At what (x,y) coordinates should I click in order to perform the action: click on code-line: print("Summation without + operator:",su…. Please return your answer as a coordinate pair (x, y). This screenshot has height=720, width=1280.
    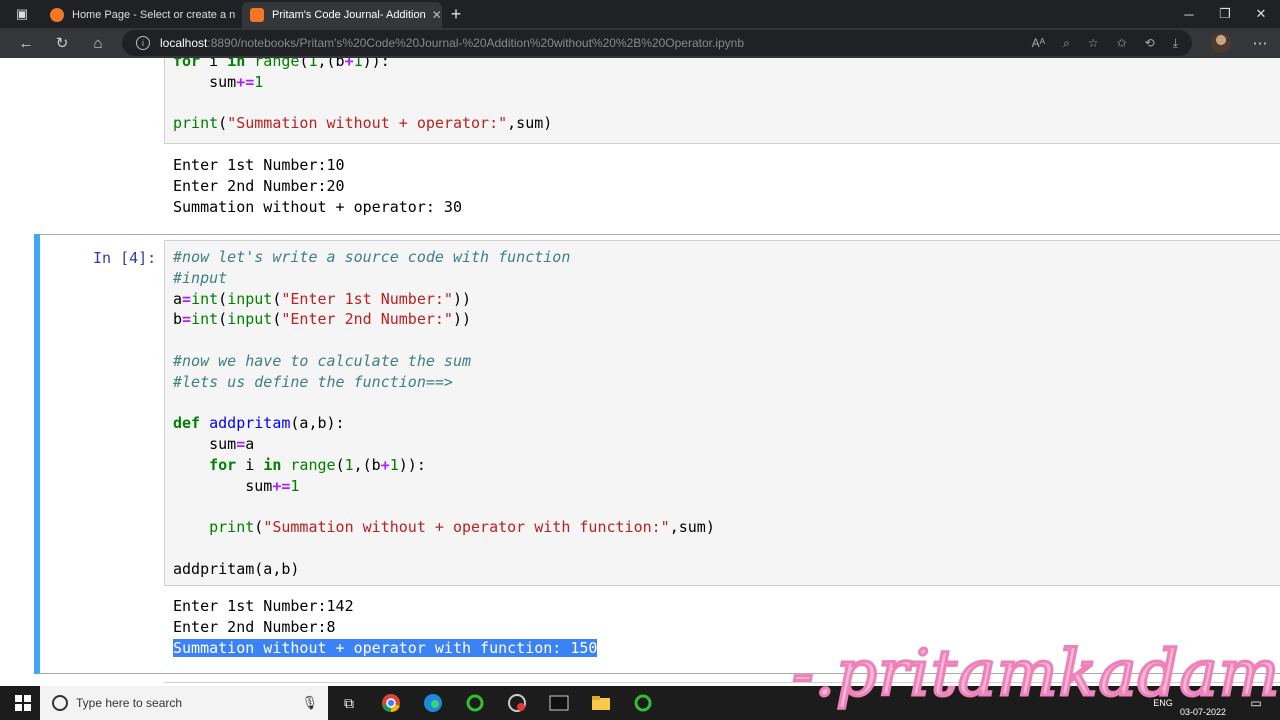
    Looking at the image, I should click on (363, 123).